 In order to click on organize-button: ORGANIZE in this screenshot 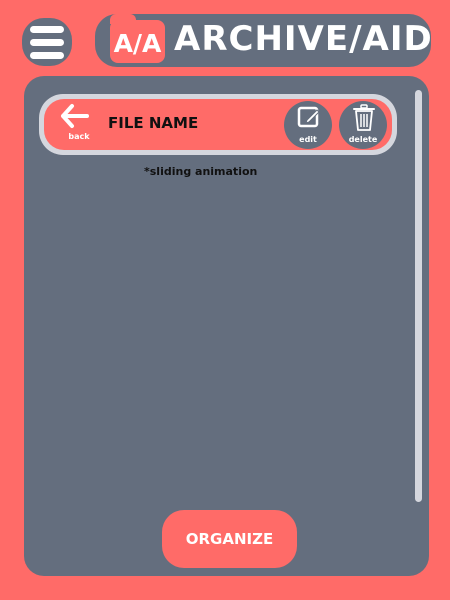, I will do `click(229, 539)`.